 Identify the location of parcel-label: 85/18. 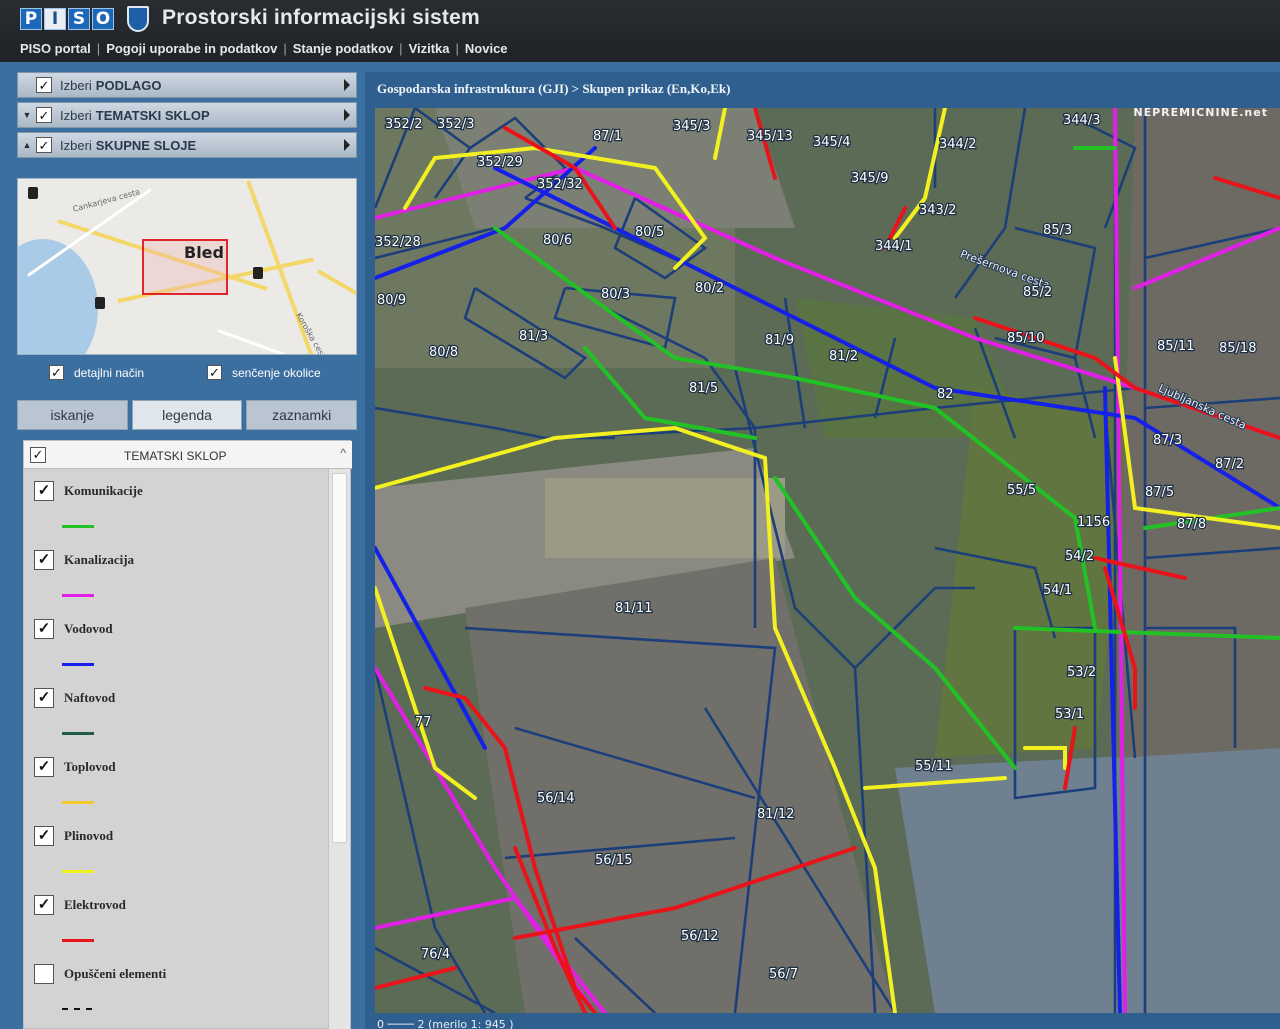
(1237, 348).